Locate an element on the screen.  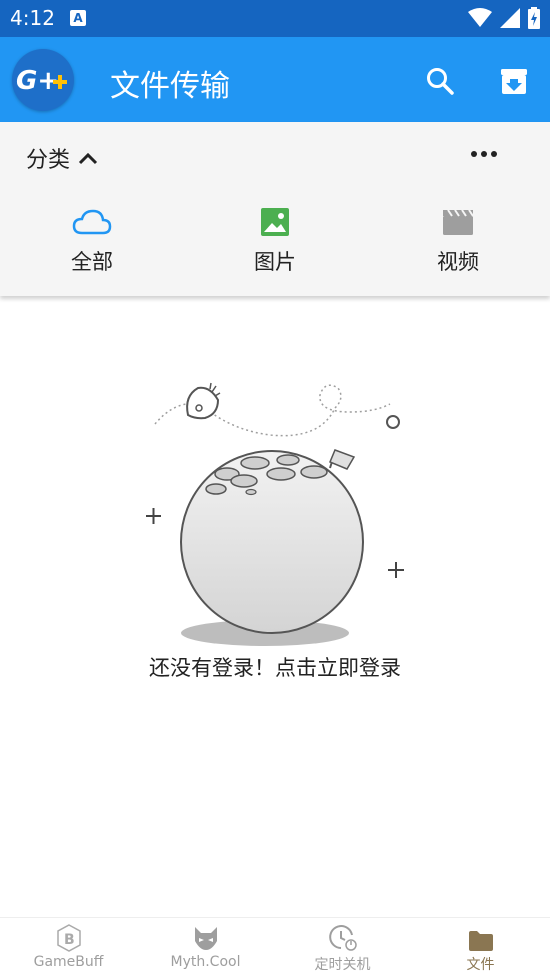
nav-item-timer-shutdown: 定时关机 is located at coordinates (342, 948).